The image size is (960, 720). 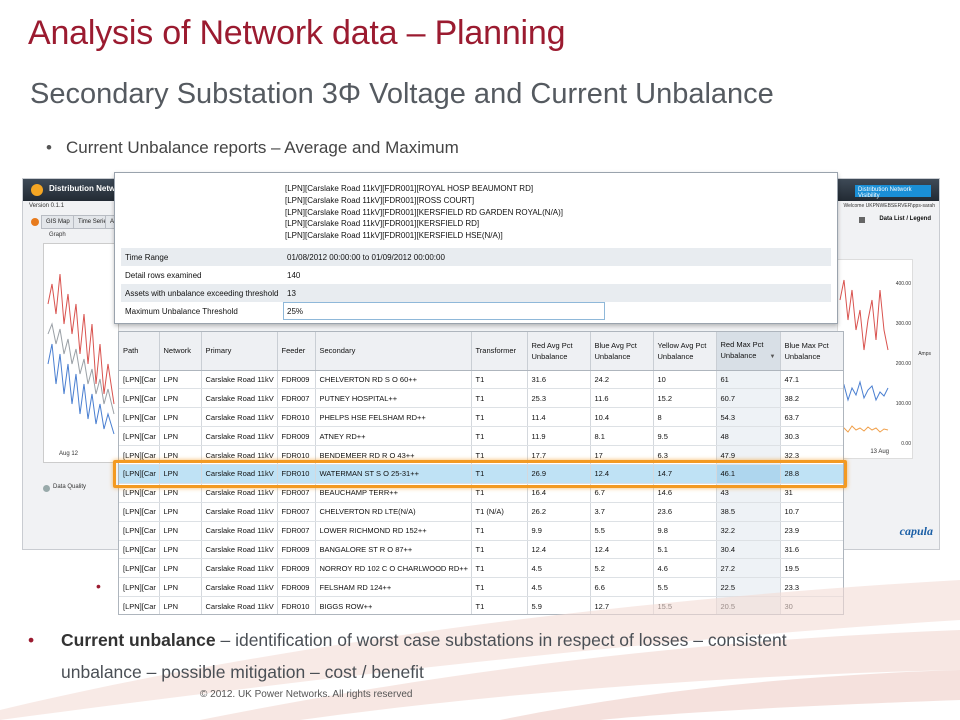 What do you see at coordinates (748, 512) in the screenshot?
I see `table-cell: 38.5` at bounding box center [748, 512].